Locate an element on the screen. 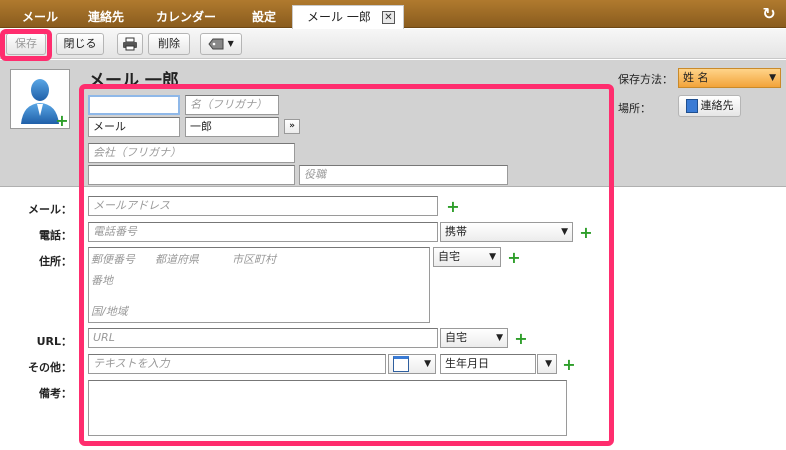  highlight-save-button is located at coordinates (26, 45).